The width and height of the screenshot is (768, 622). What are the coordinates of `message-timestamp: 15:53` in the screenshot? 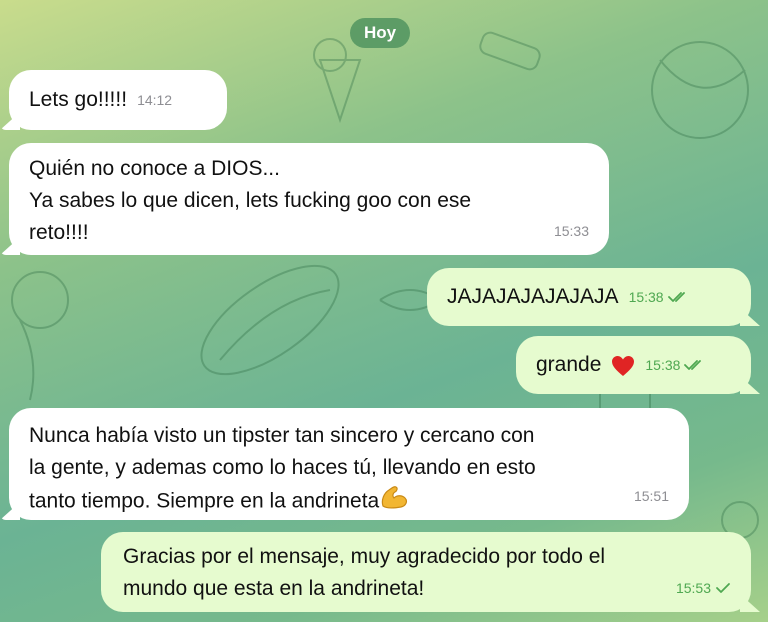 It's located at (703, 588).